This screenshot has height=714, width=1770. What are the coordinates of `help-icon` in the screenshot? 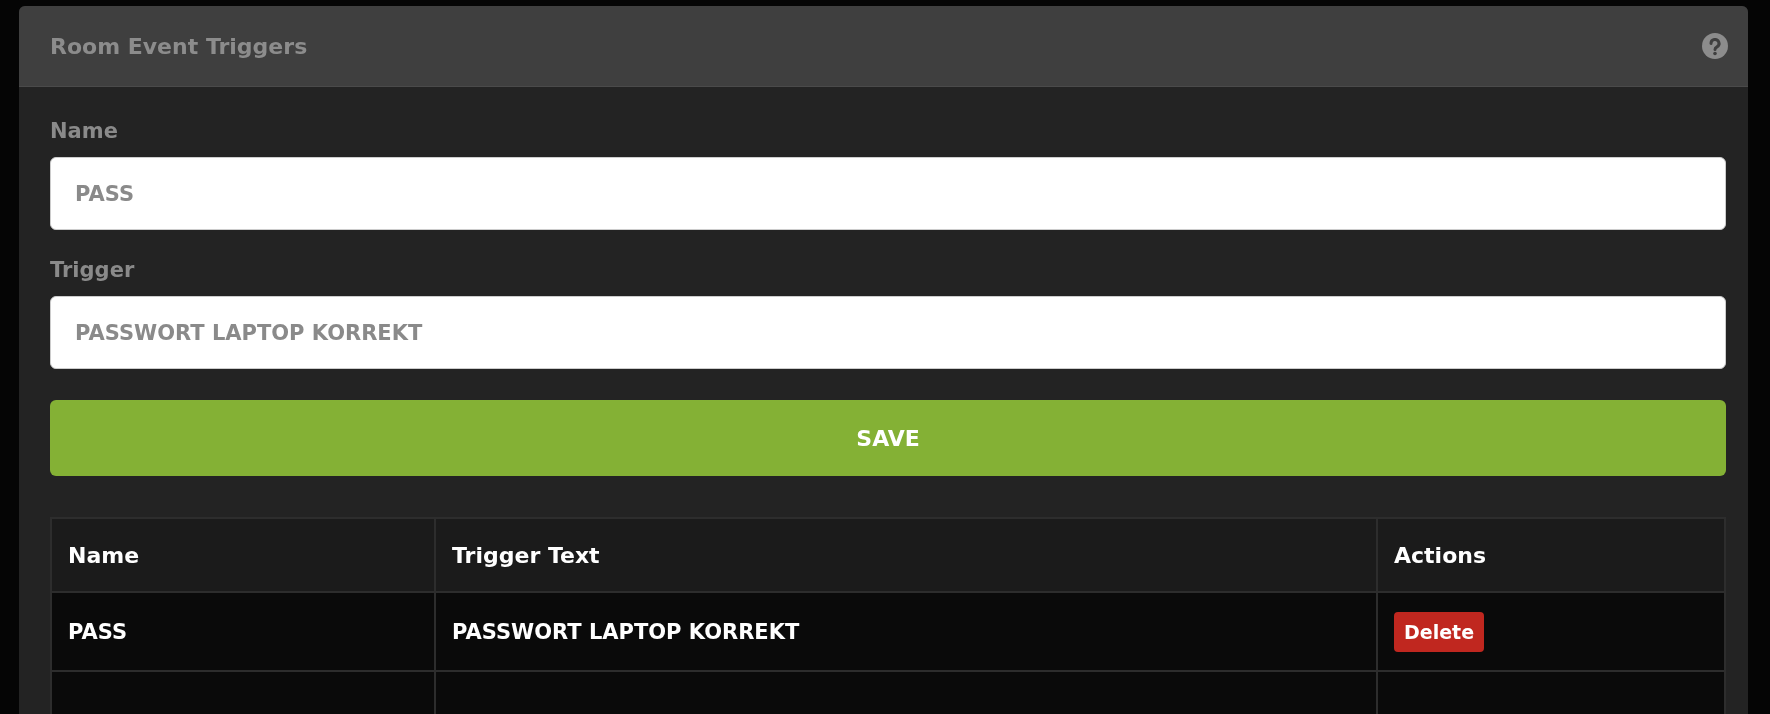 It's located at (1715, 46).